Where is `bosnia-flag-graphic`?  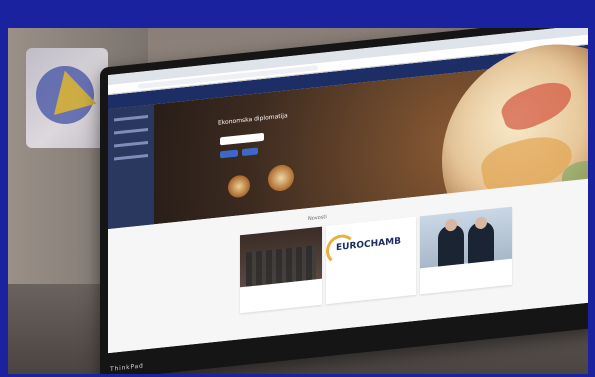 bosnia-flag-graphic is located at coordinates (67, 98).